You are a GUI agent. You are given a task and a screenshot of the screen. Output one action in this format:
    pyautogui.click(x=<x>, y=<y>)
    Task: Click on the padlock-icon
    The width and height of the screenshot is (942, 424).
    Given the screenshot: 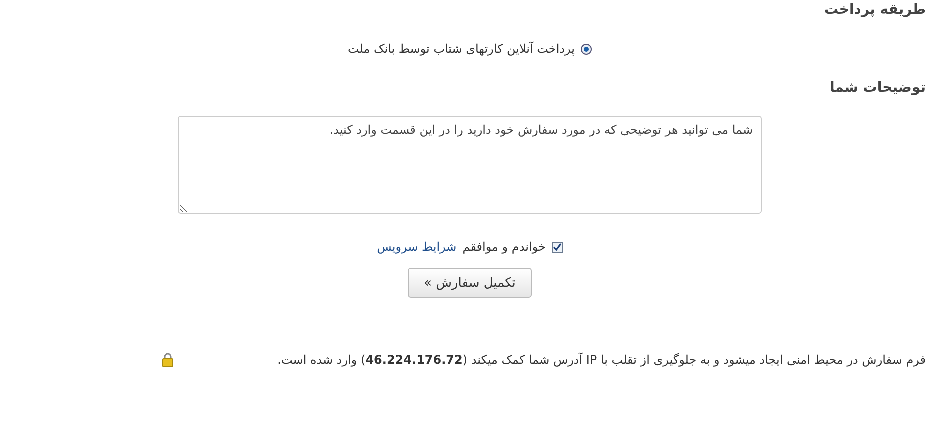 What is the action you would take?
    pyautogui.click(x=168, y=360)
    